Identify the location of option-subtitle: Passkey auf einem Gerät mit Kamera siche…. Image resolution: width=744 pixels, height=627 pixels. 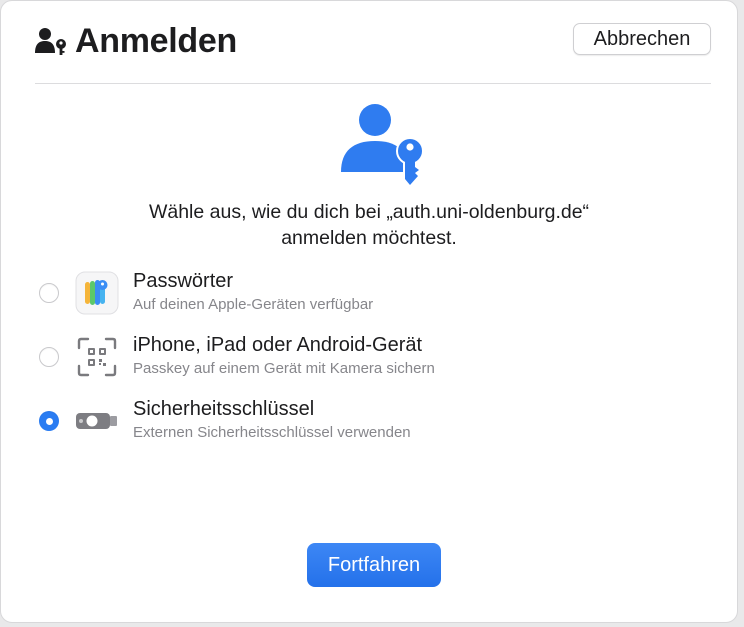
(284, 368).